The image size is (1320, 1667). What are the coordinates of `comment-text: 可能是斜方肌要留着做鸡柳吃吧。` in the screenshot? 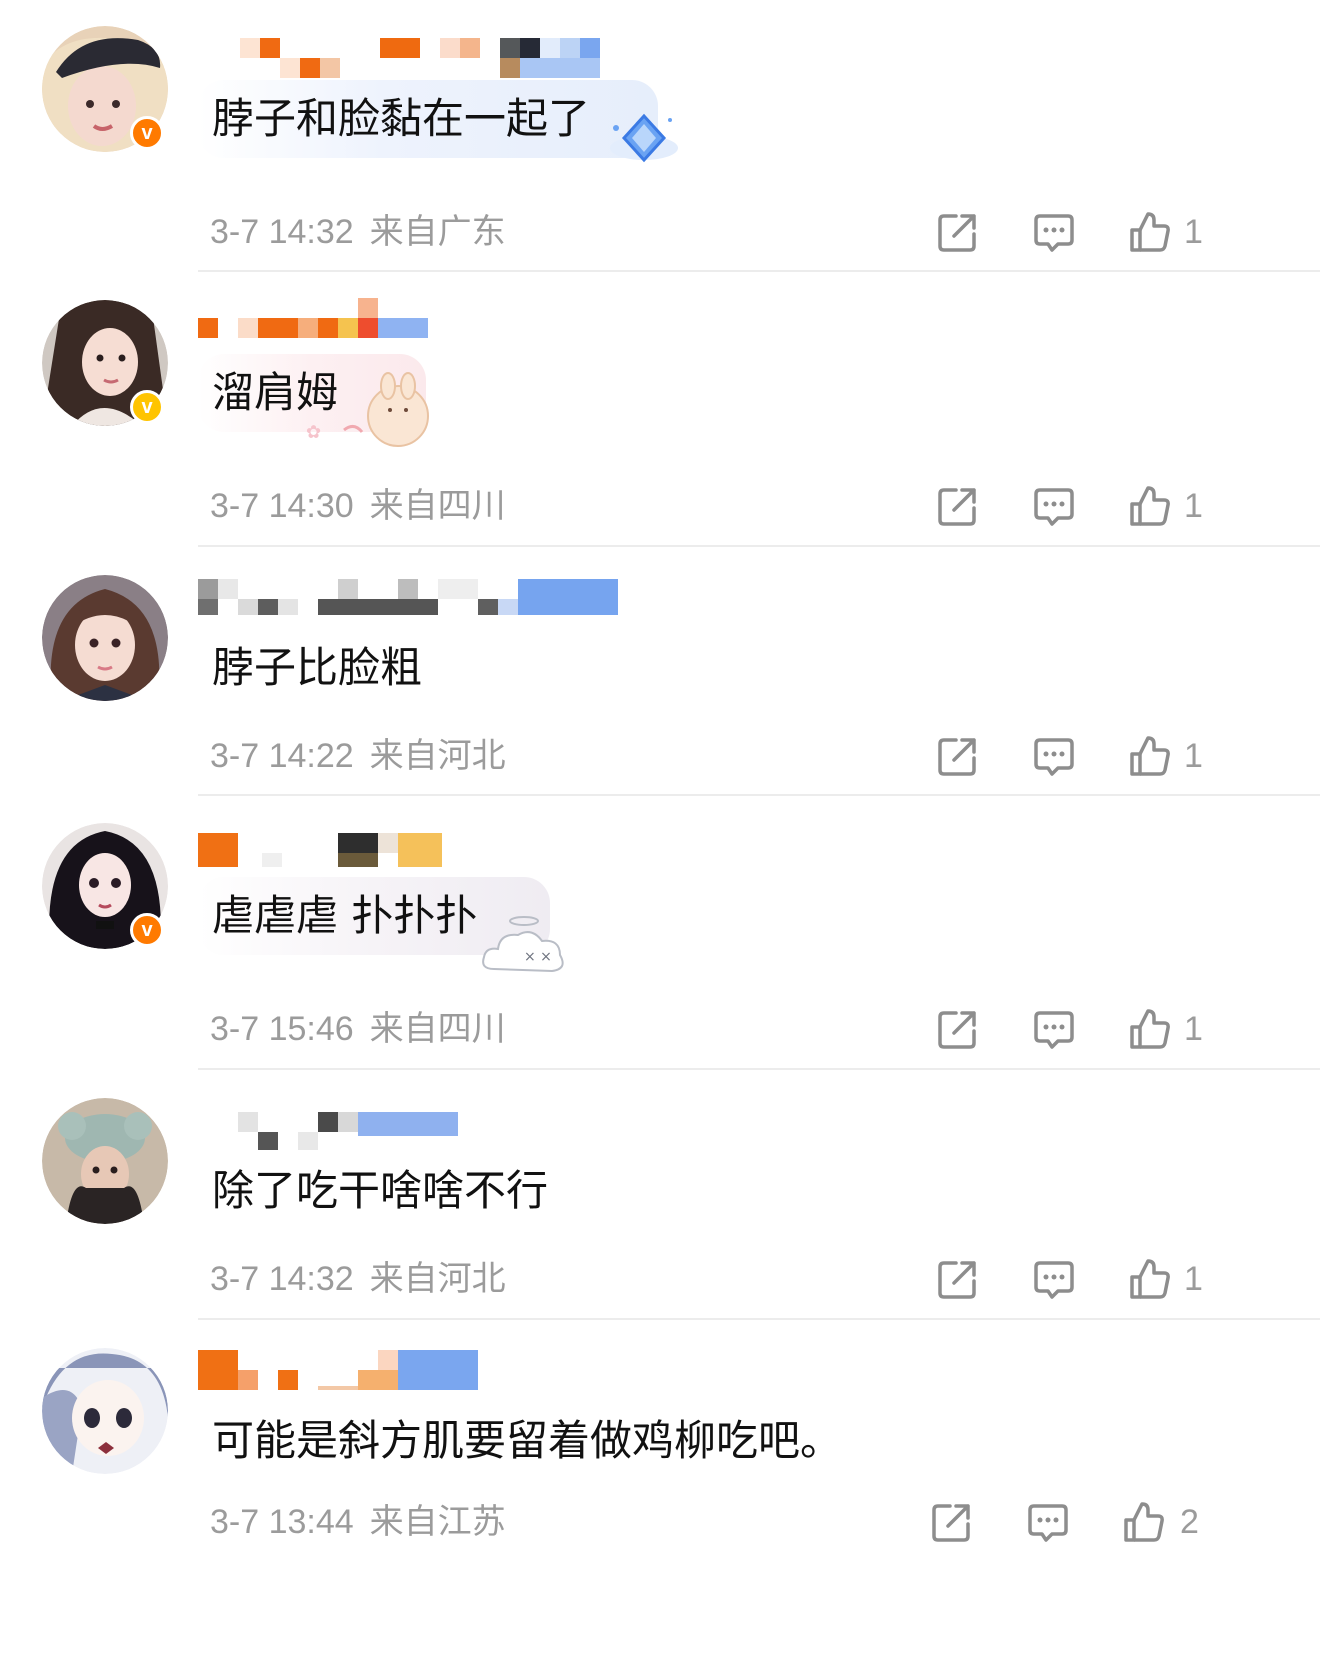 It's located at (527, 1441).